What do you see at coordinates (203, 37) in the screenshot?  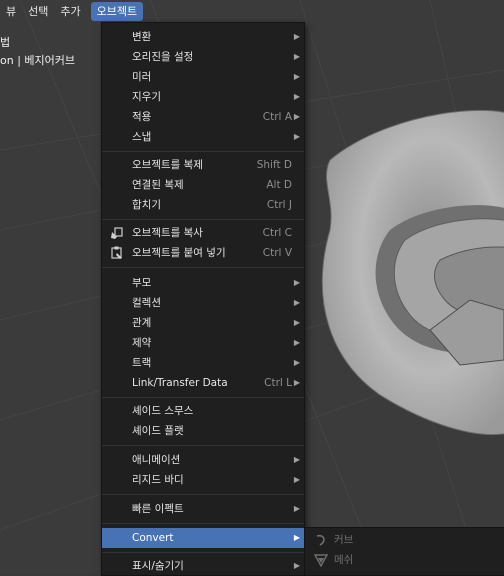 I see `menu-item-transform: 변환 ▶` at bounding box center [203, 37].